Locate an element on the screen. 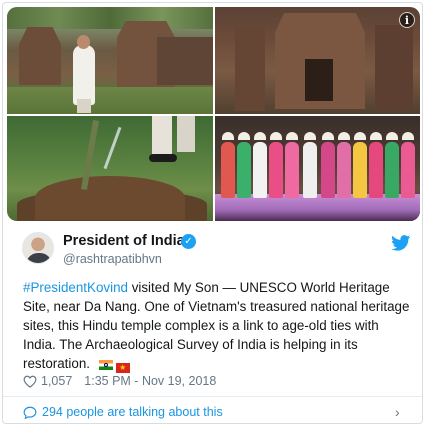 The height and width of the screenshot is (426, 425). timestamp: 1:35 PM - Nov 19, 2018 is located at coordinates (150, 381).